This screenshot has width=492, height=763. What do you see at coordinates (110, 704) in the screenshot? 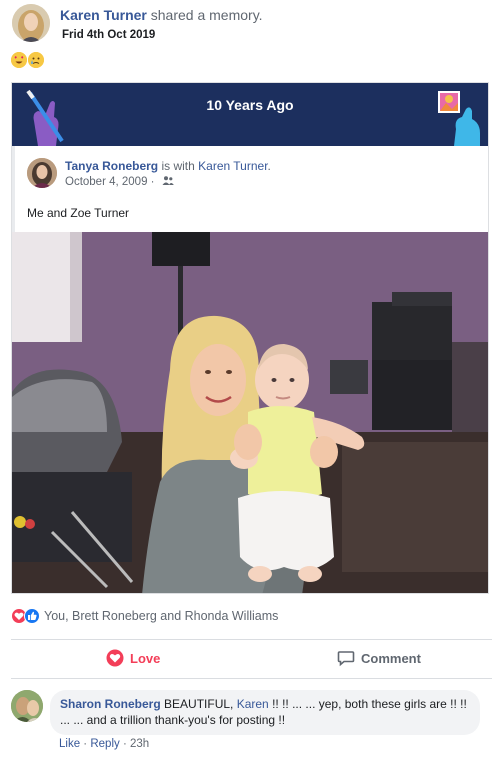
I see `commenter-name-link: Sharon Roneberg` at bounding box center [110, 704].